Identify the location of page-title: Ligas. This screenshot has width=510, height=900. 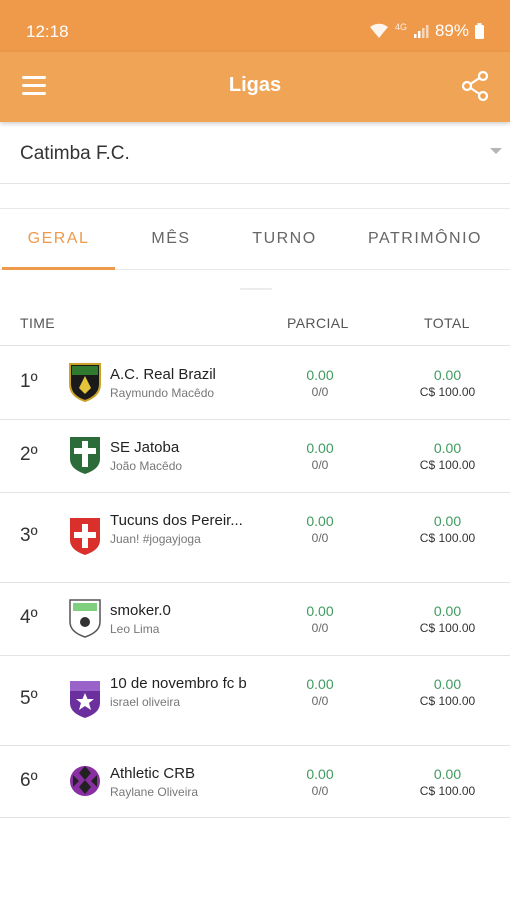
(255, 85).